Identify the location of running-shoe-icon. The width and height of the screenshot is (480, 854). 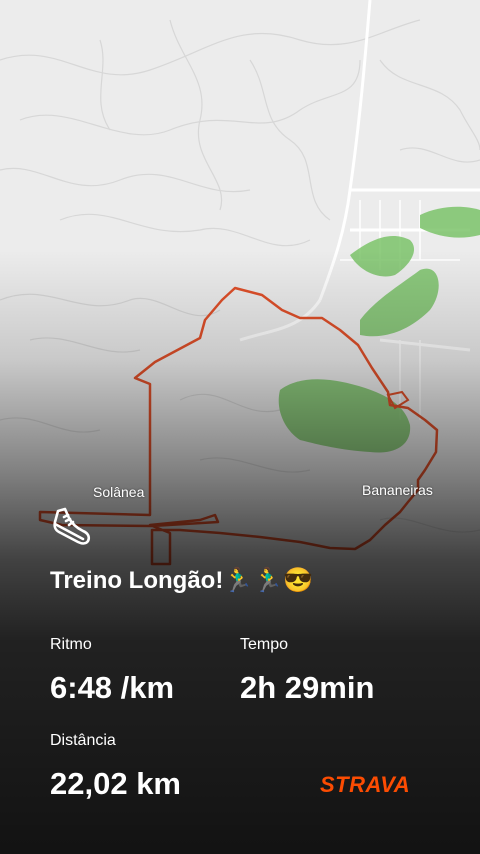
(72, 526).